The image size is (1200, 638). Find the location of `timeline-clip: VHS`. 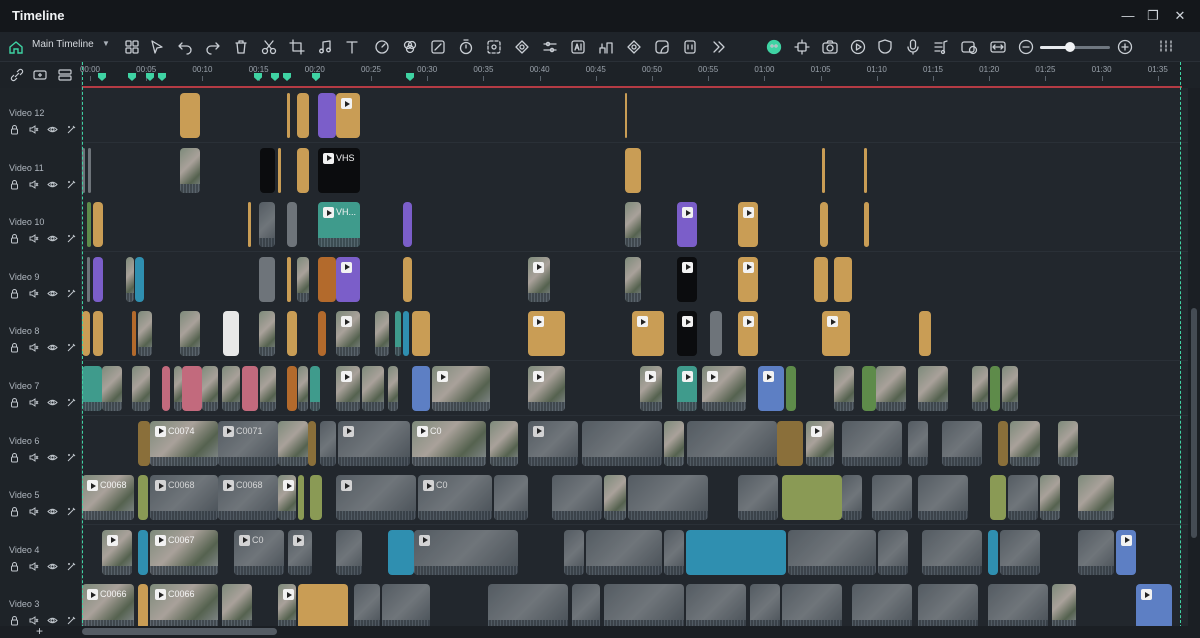

timeline-clip: VHS is located at coordinates (339, 170).